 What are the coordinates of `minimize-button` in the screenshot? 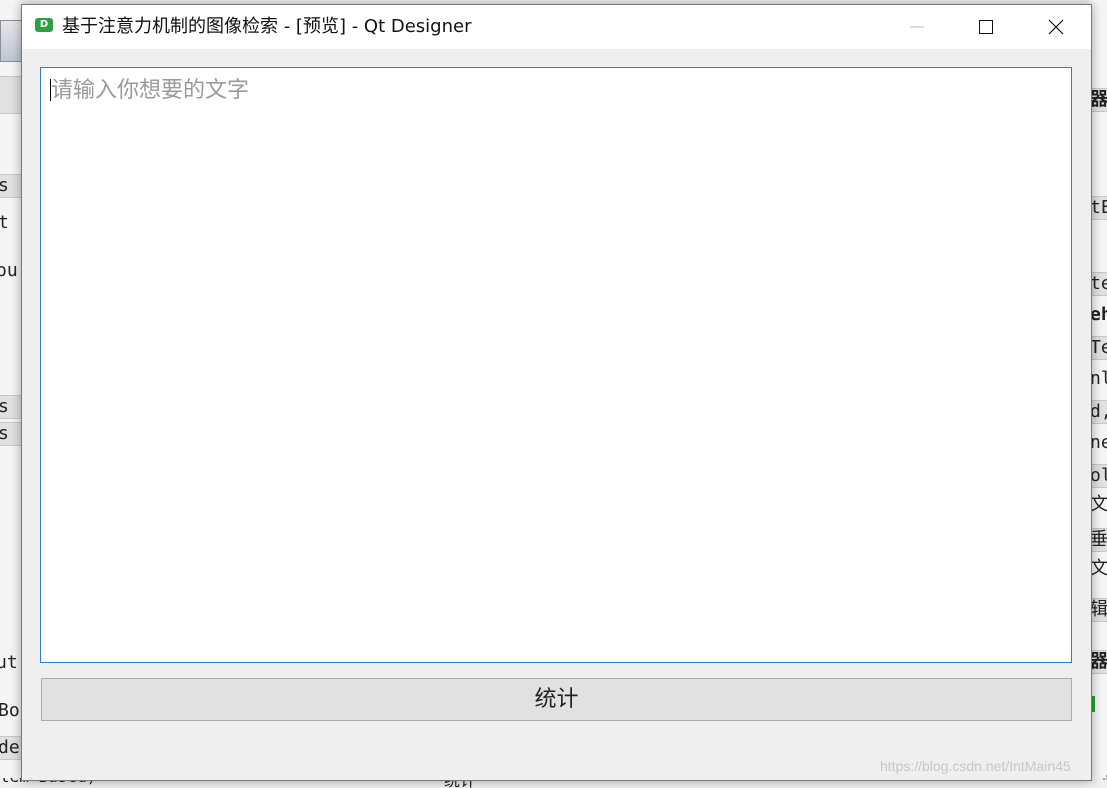 It's located at (917, 27).